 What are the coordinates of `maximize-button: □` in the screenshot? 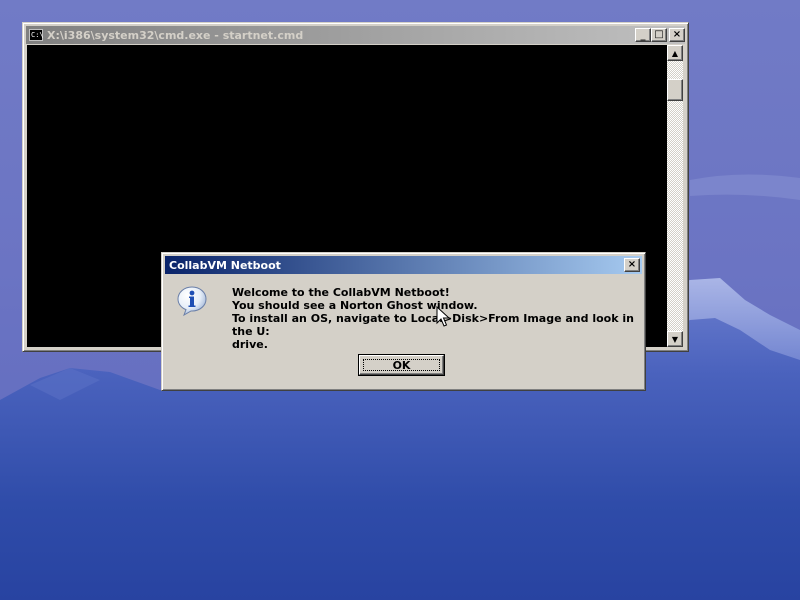 It's located at (659, 35).